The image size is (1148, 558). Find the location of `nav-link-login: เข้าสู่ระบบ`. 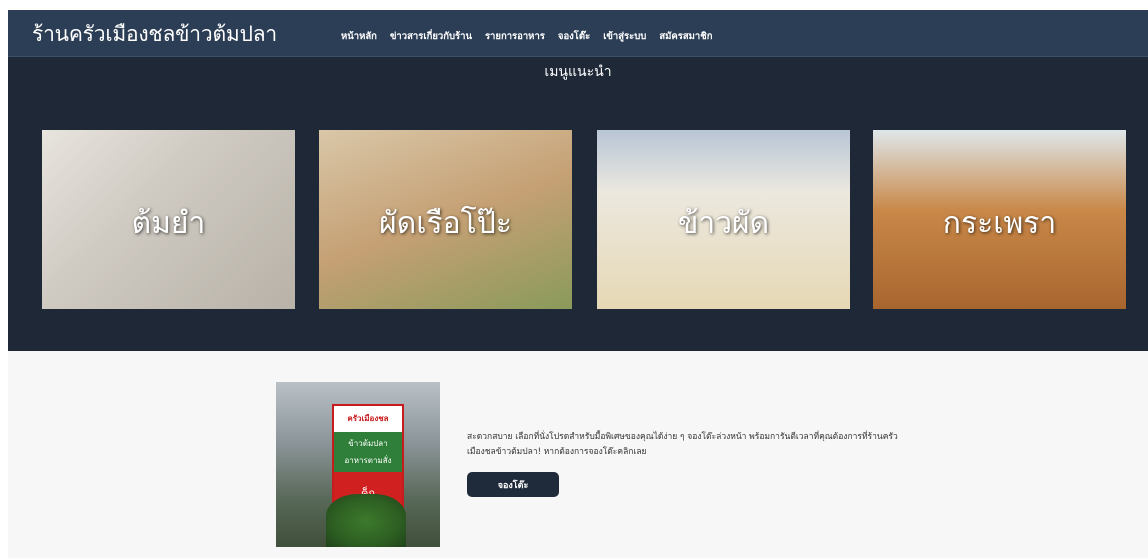

nav-link-login: เข้าสู่ระบบ is located at coordinates (624, 36).